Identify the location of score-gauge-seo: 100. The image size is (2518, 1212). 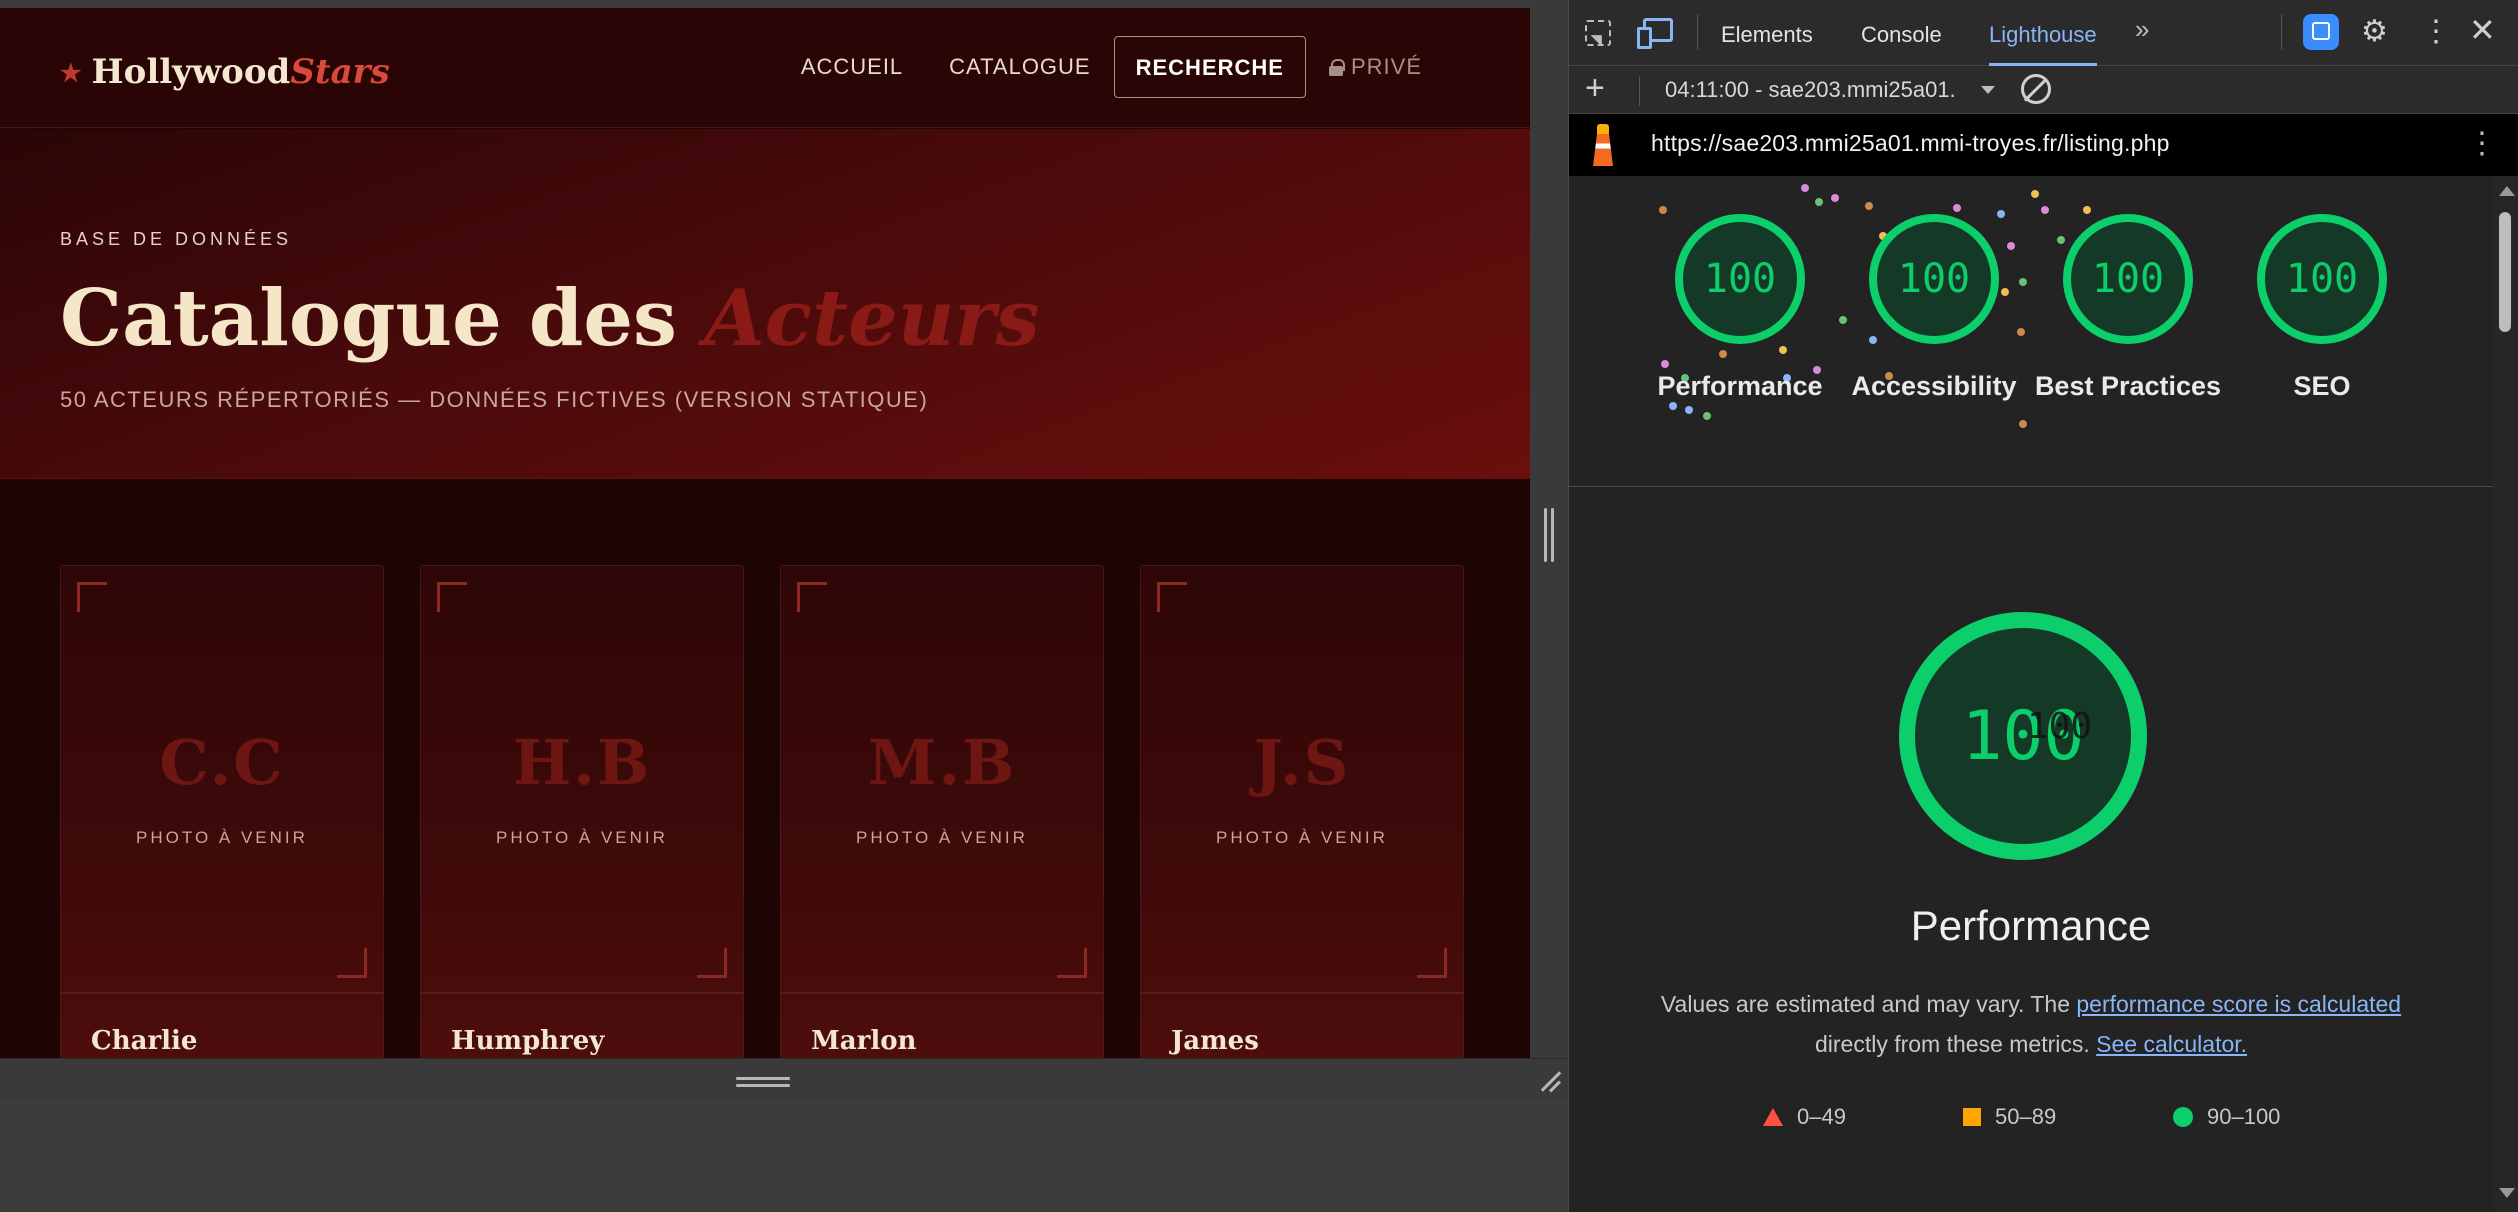
(2322, 279).